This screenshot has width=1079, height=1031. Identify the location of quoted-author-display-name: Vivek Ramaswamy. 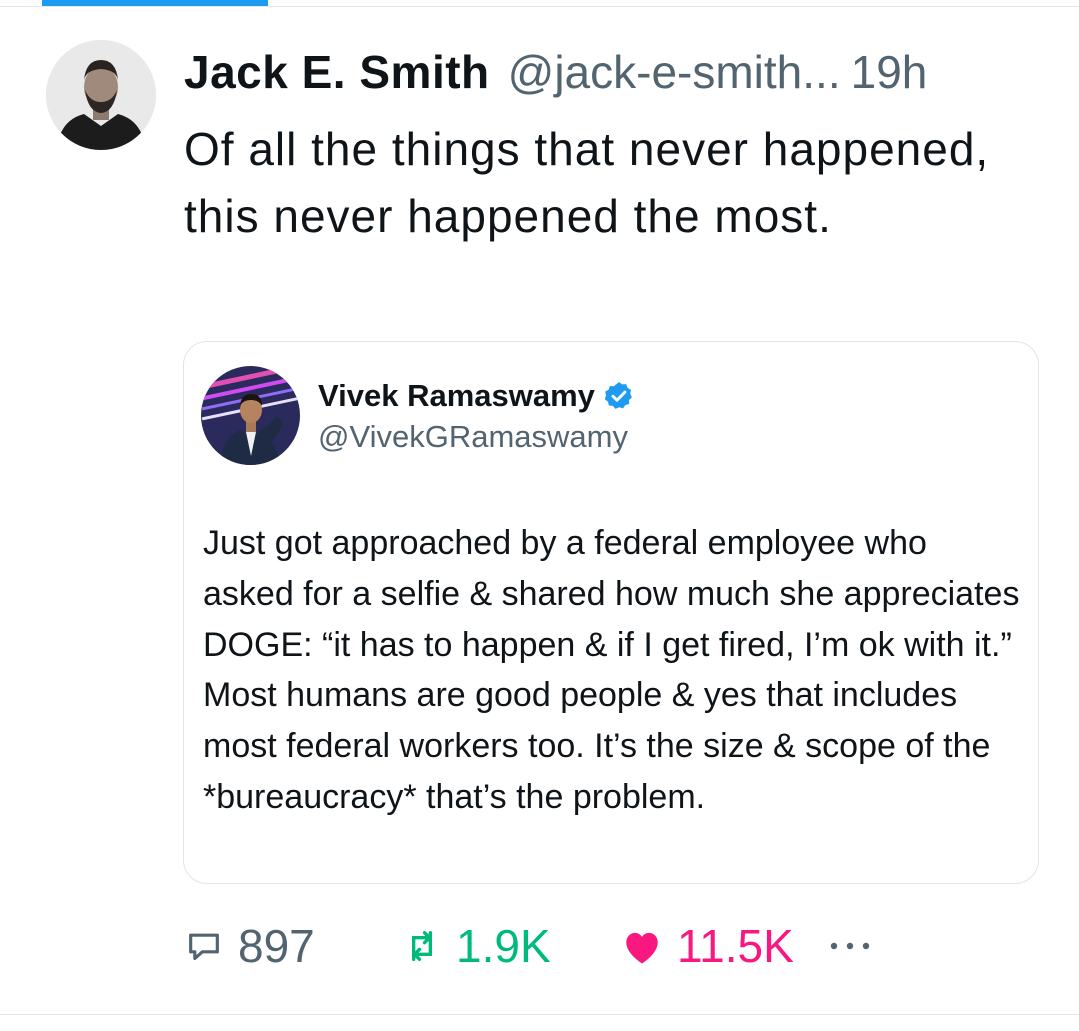
(456, 396).